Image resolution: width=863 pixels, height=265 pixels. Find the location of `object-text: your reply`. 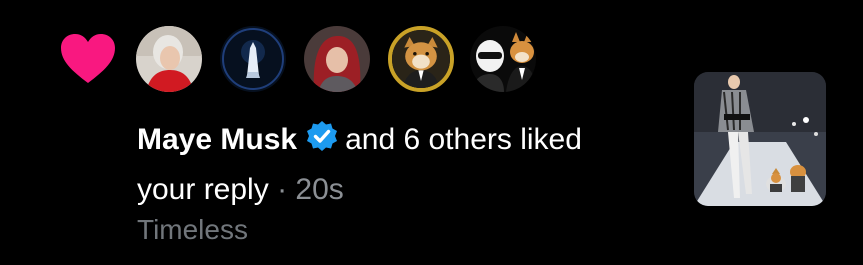

object-text: your reply is located at coordinates (203, 189).